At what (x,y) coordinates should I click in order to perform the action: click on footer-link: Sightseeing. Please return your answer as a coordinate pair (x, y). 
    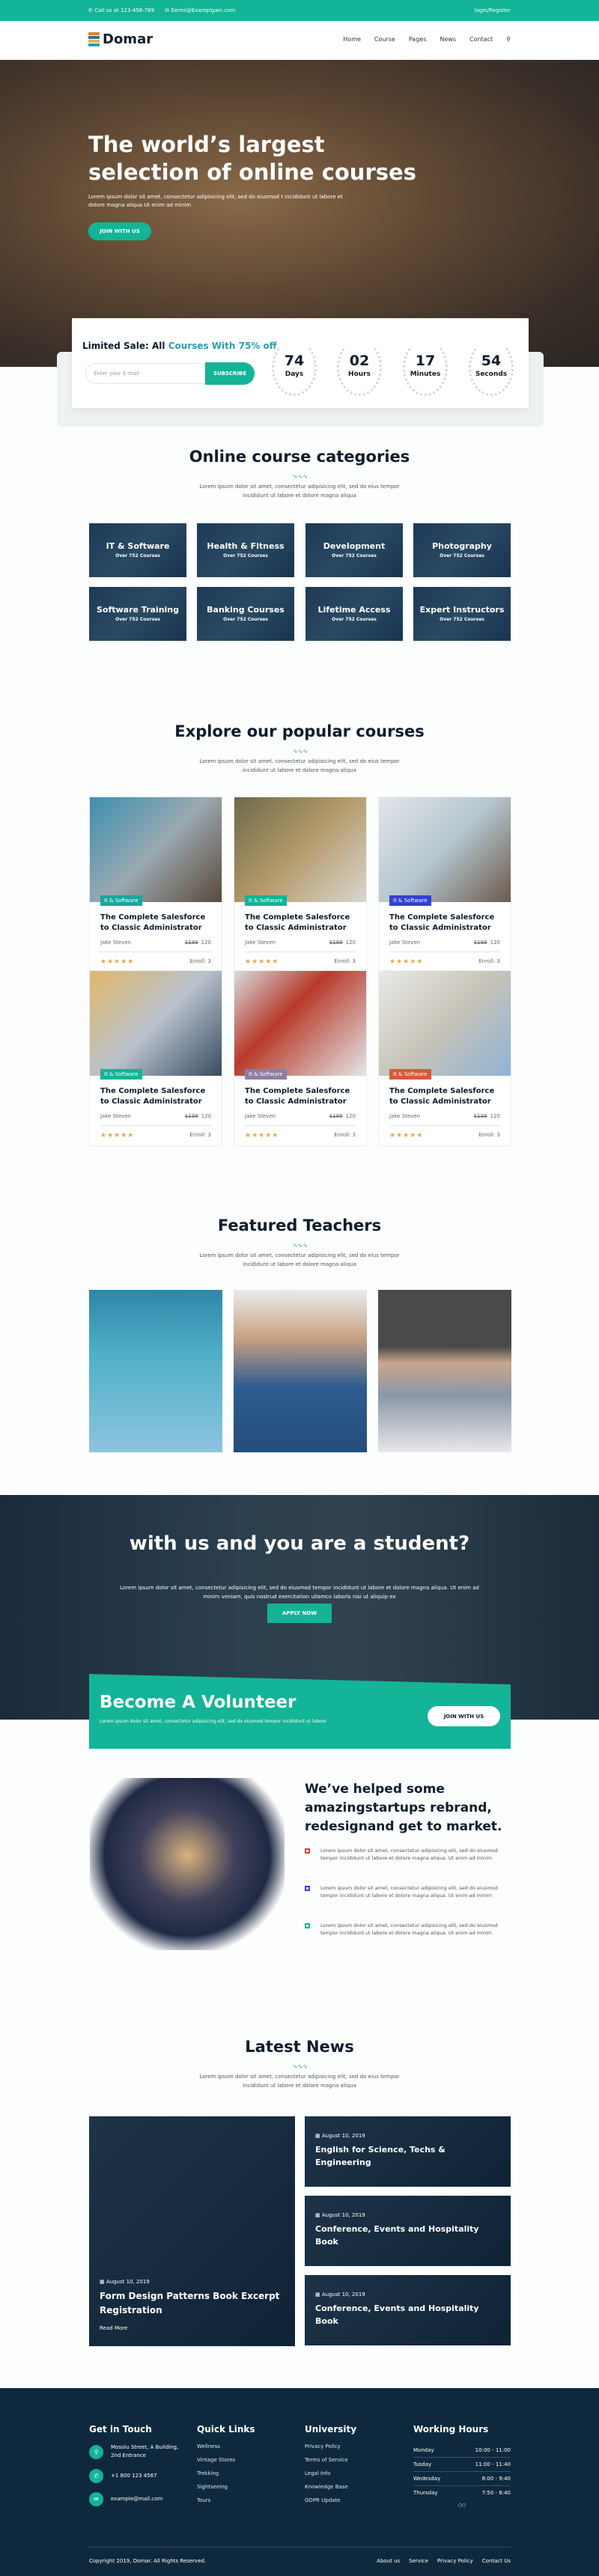
    Looking at the image, I should click on (250, 2487).